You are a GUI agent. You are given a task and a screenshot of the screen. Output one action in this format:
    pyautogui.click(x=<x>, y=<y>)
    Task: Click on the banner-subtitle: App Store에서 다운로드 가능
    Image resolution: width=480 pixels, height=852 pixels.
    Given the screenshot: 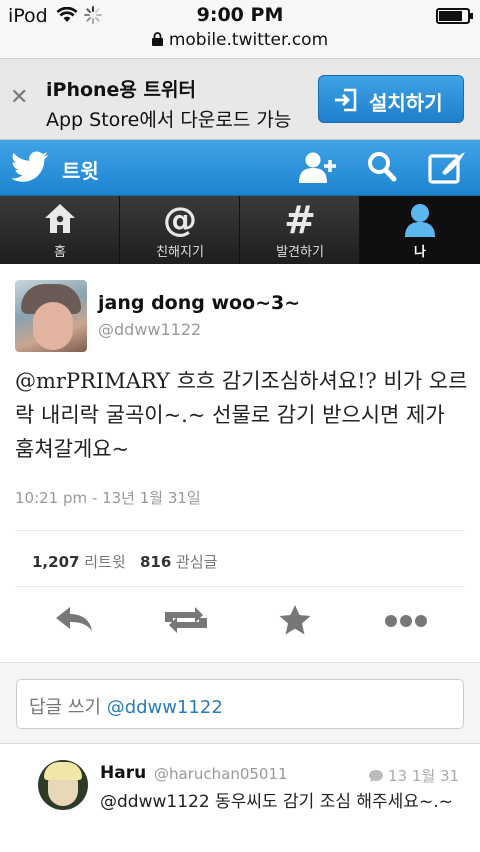 What is the action you would take?
    pyautogui.click(x=169, y=120)
    